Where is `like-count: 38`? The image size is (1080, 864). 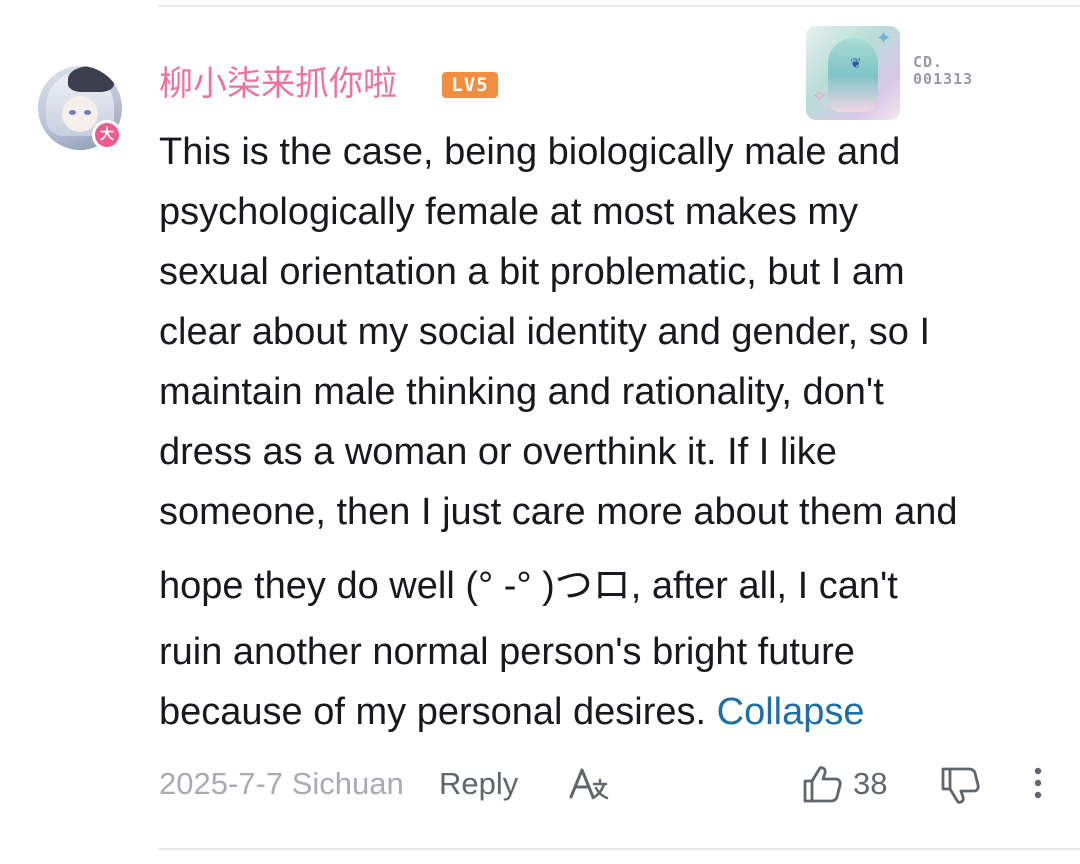 like-count: 38 is located at coordinates (870, 783).